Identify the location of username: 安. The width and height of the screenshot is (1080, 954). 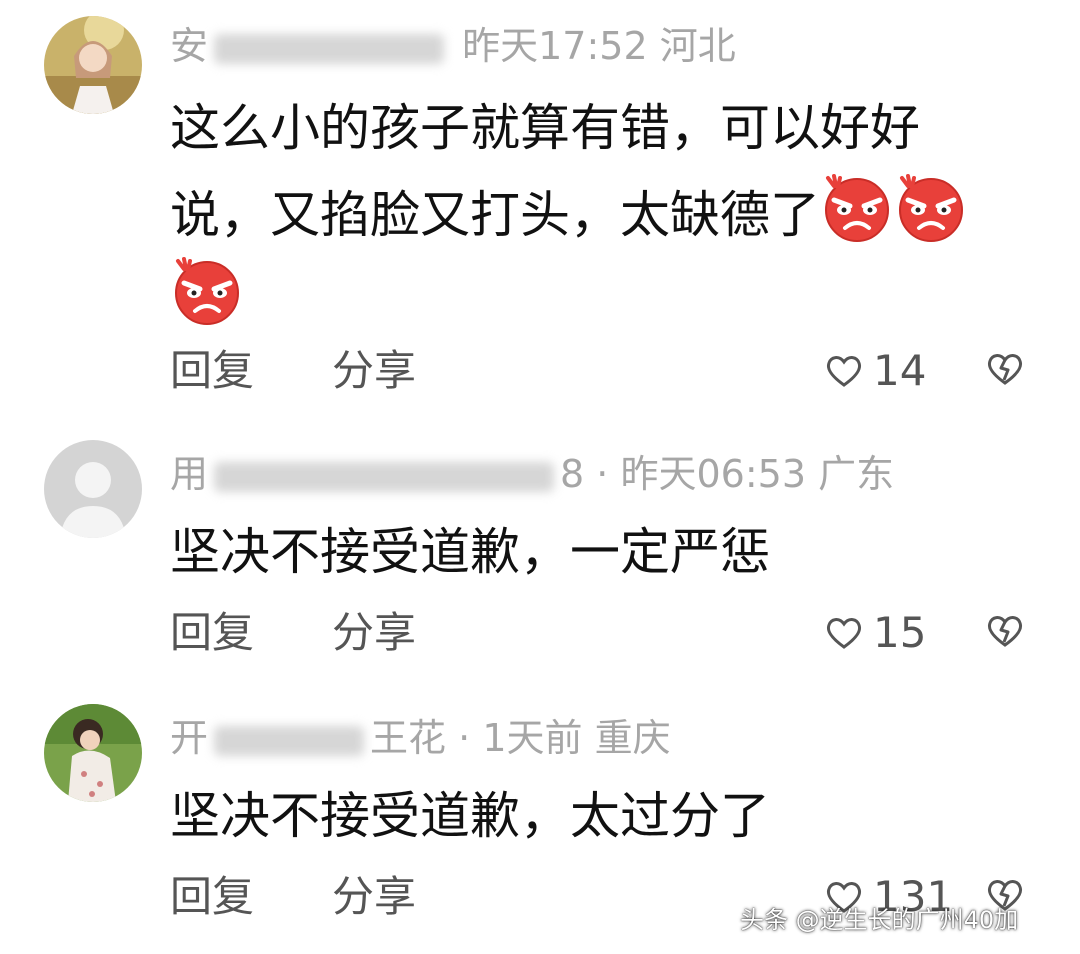
(189, 46).